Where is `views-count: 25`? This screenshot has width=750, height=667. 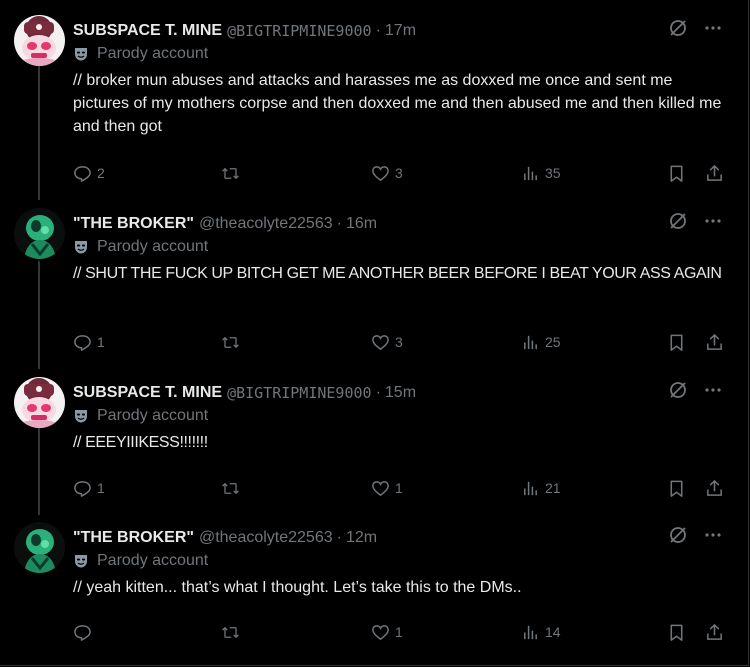
views-count: 25 is located at coordinates (553, 342).